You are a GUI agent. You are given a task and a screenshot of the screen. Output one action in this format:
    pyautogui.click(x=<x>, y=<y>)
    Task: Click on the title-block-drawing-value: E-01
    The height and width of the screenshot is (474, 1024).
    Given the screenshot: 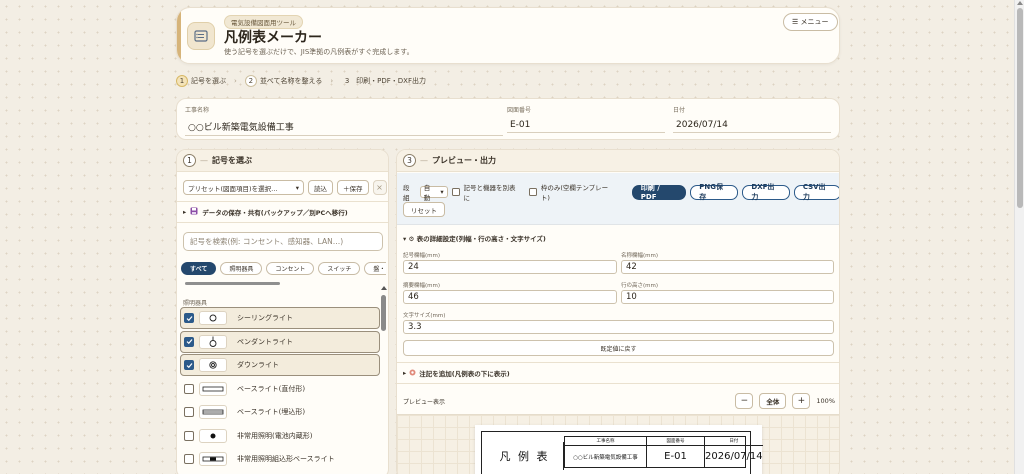 What is the action you would take?
    pyautogui.click(x=675, y=456)
    